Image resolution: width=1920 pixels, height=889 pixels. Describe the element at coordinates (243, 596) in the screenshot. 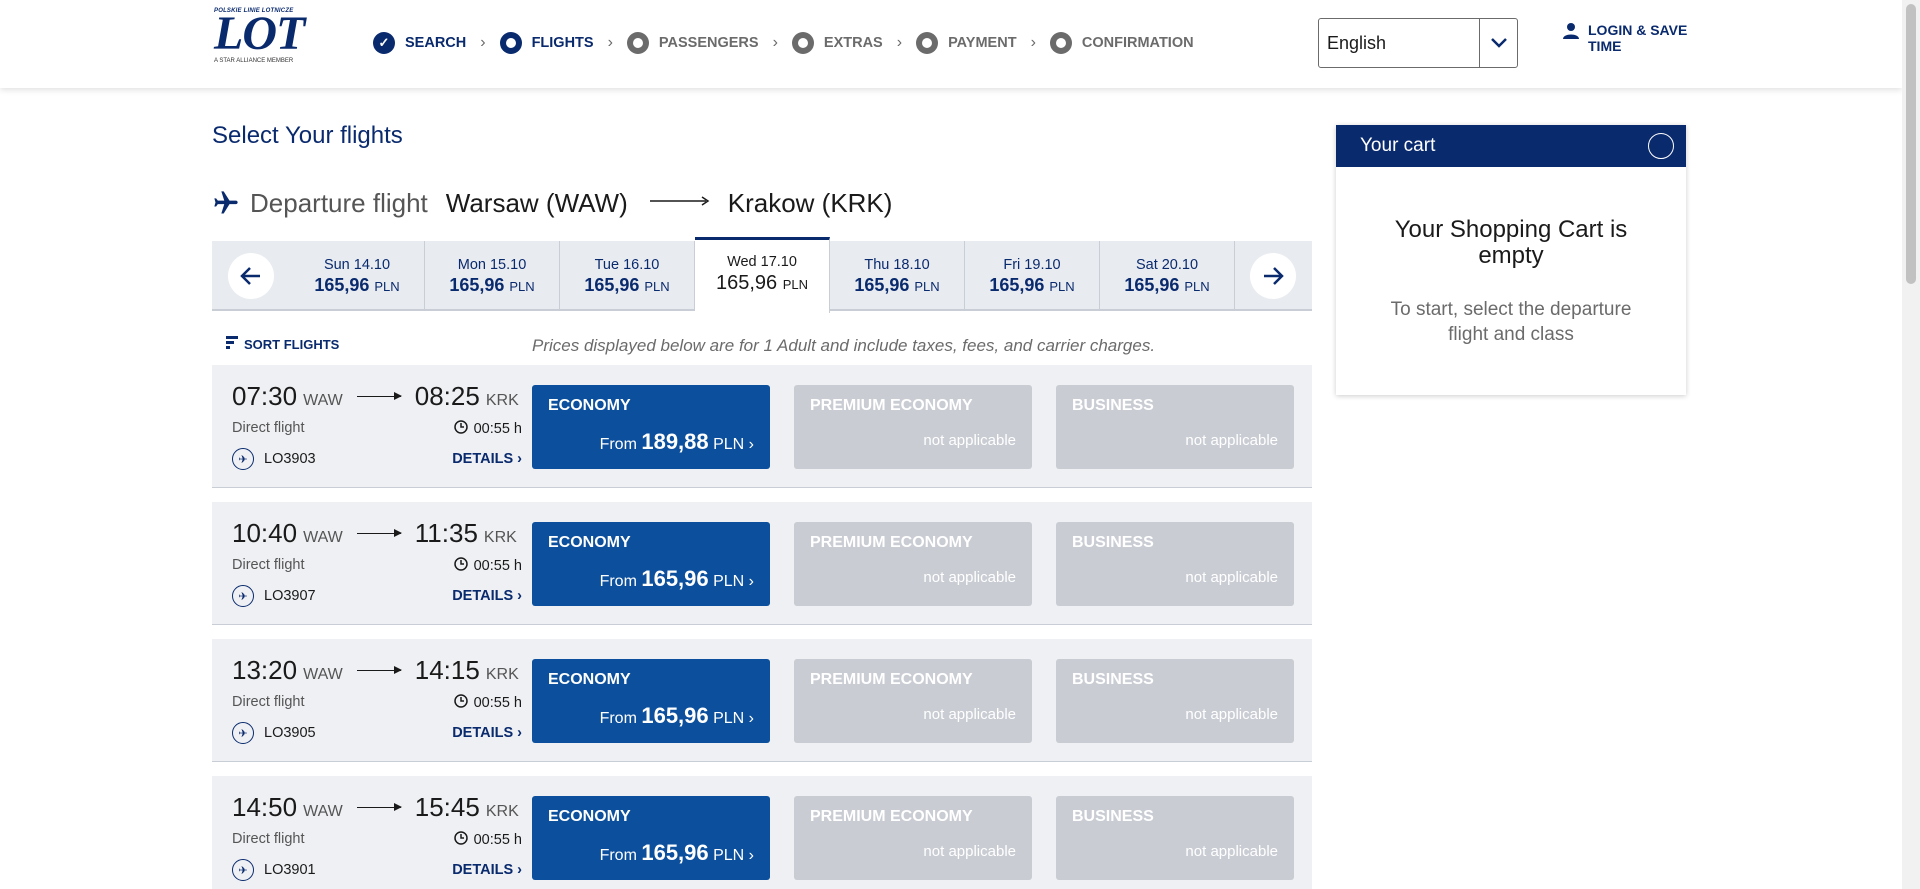

I see `lot-airline-icon: ✈` at that location.